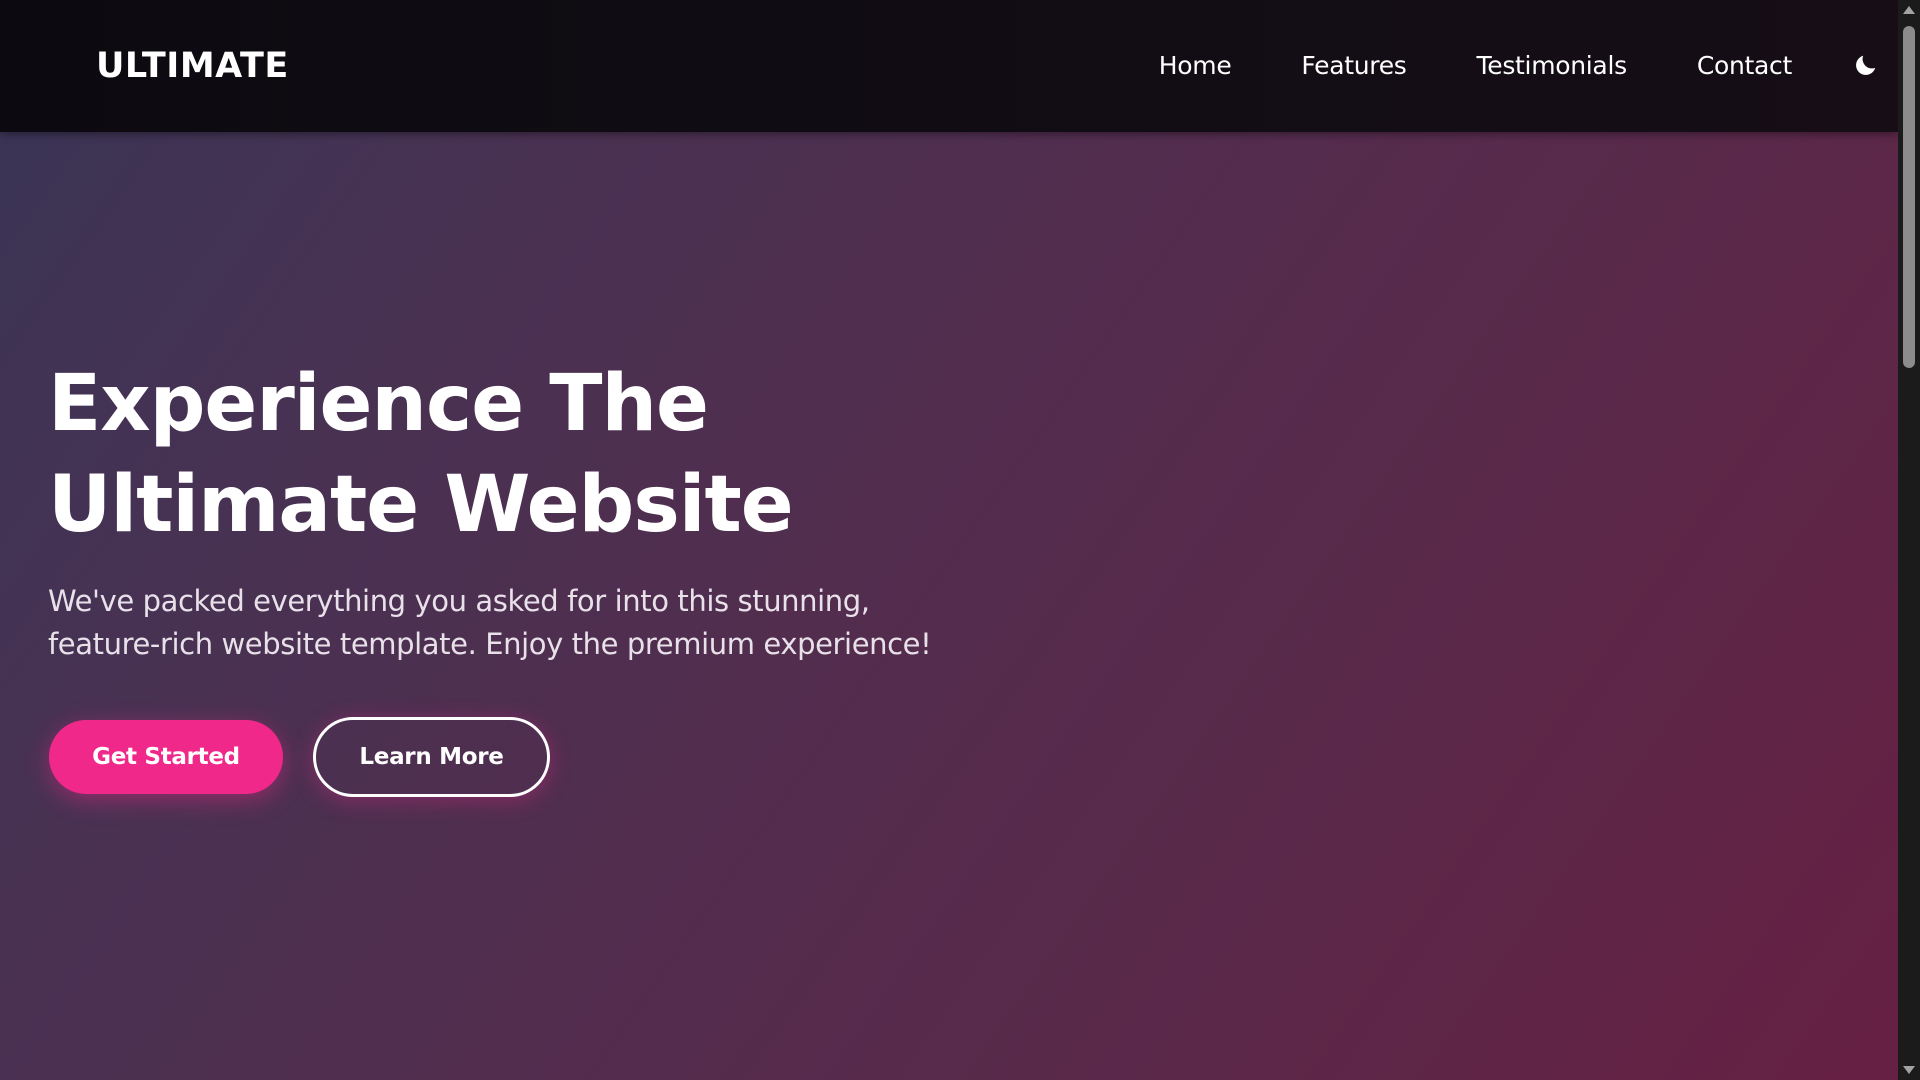 The width and height of the screenshot is (1920, 1080). Describe the element at coordinates (498, 455) in the screenshot. I see `hero-title: Experience The Ultimate Website` at that location.